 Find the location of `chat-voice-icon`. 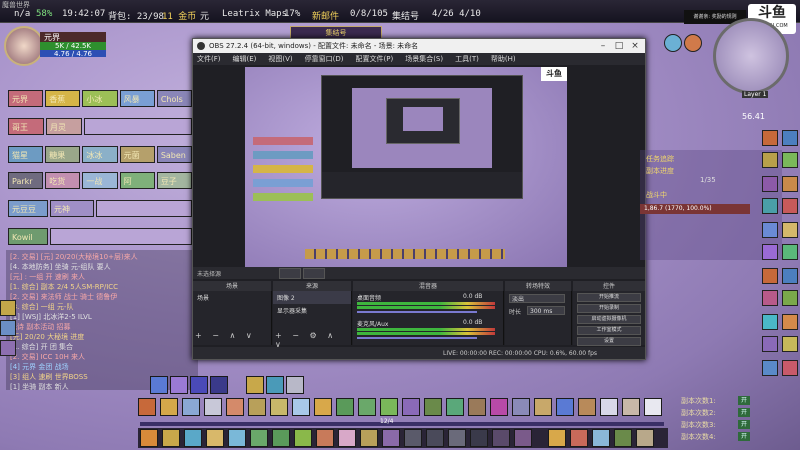

chat-voice-icon is located at coordinates (8, 348).